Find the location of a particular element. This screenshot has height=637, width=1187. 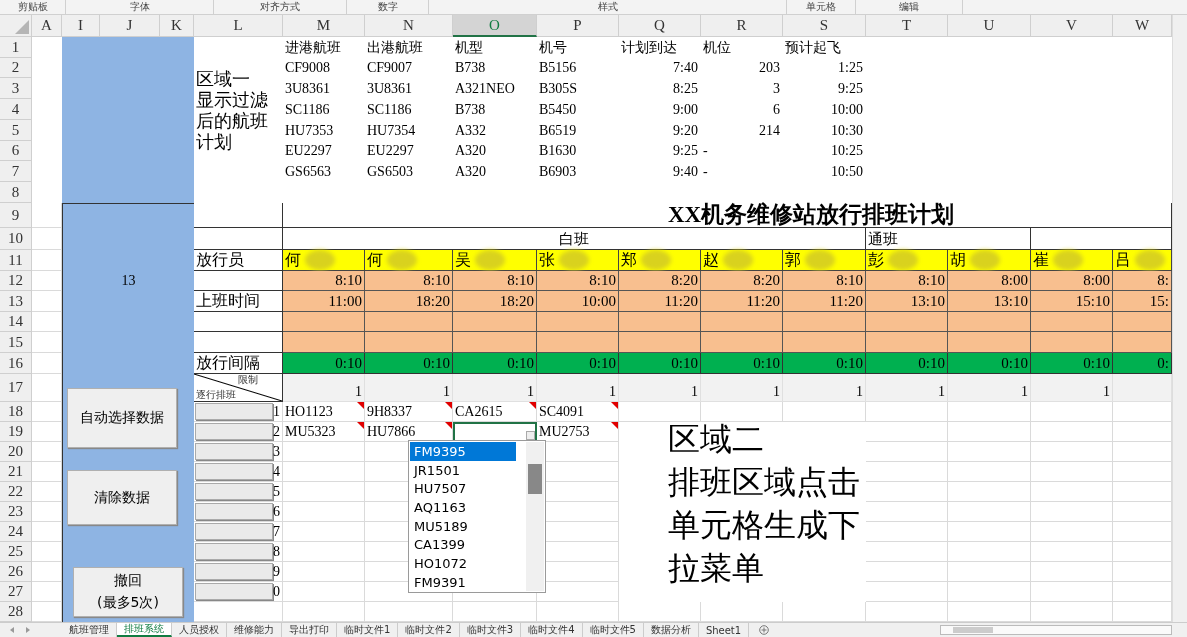

selected-cell is located at coordinates (495, 432).